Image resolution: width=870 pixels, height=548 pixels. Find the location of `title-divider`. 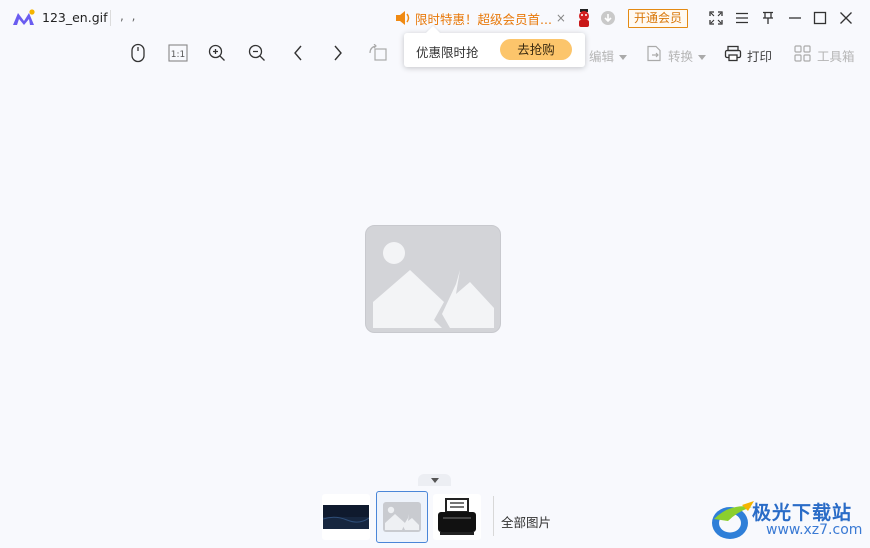

title-divider is located at coordinates (110, 18).